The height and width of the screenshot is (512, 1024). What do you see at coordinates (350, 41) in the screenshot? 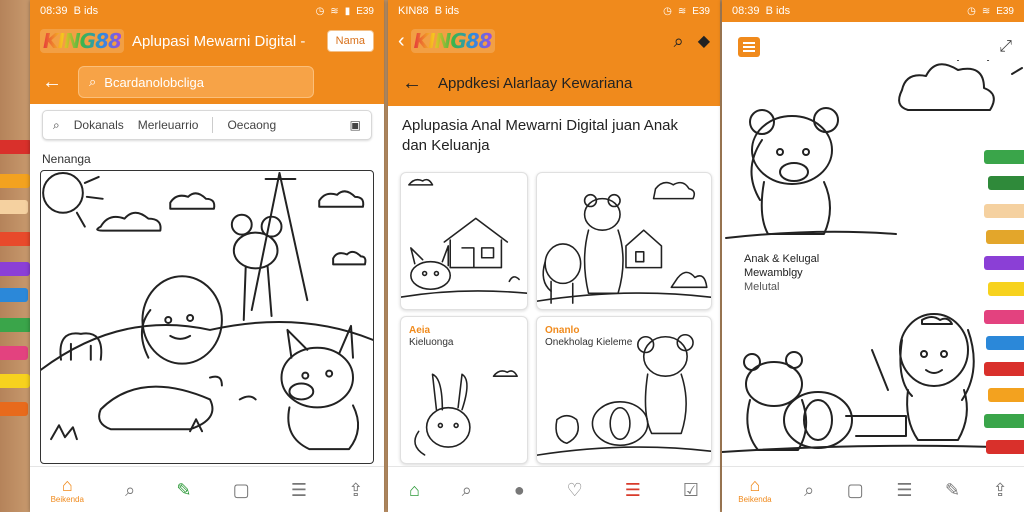
I see `nama-button: Nama` at bounding box center [350, 41].